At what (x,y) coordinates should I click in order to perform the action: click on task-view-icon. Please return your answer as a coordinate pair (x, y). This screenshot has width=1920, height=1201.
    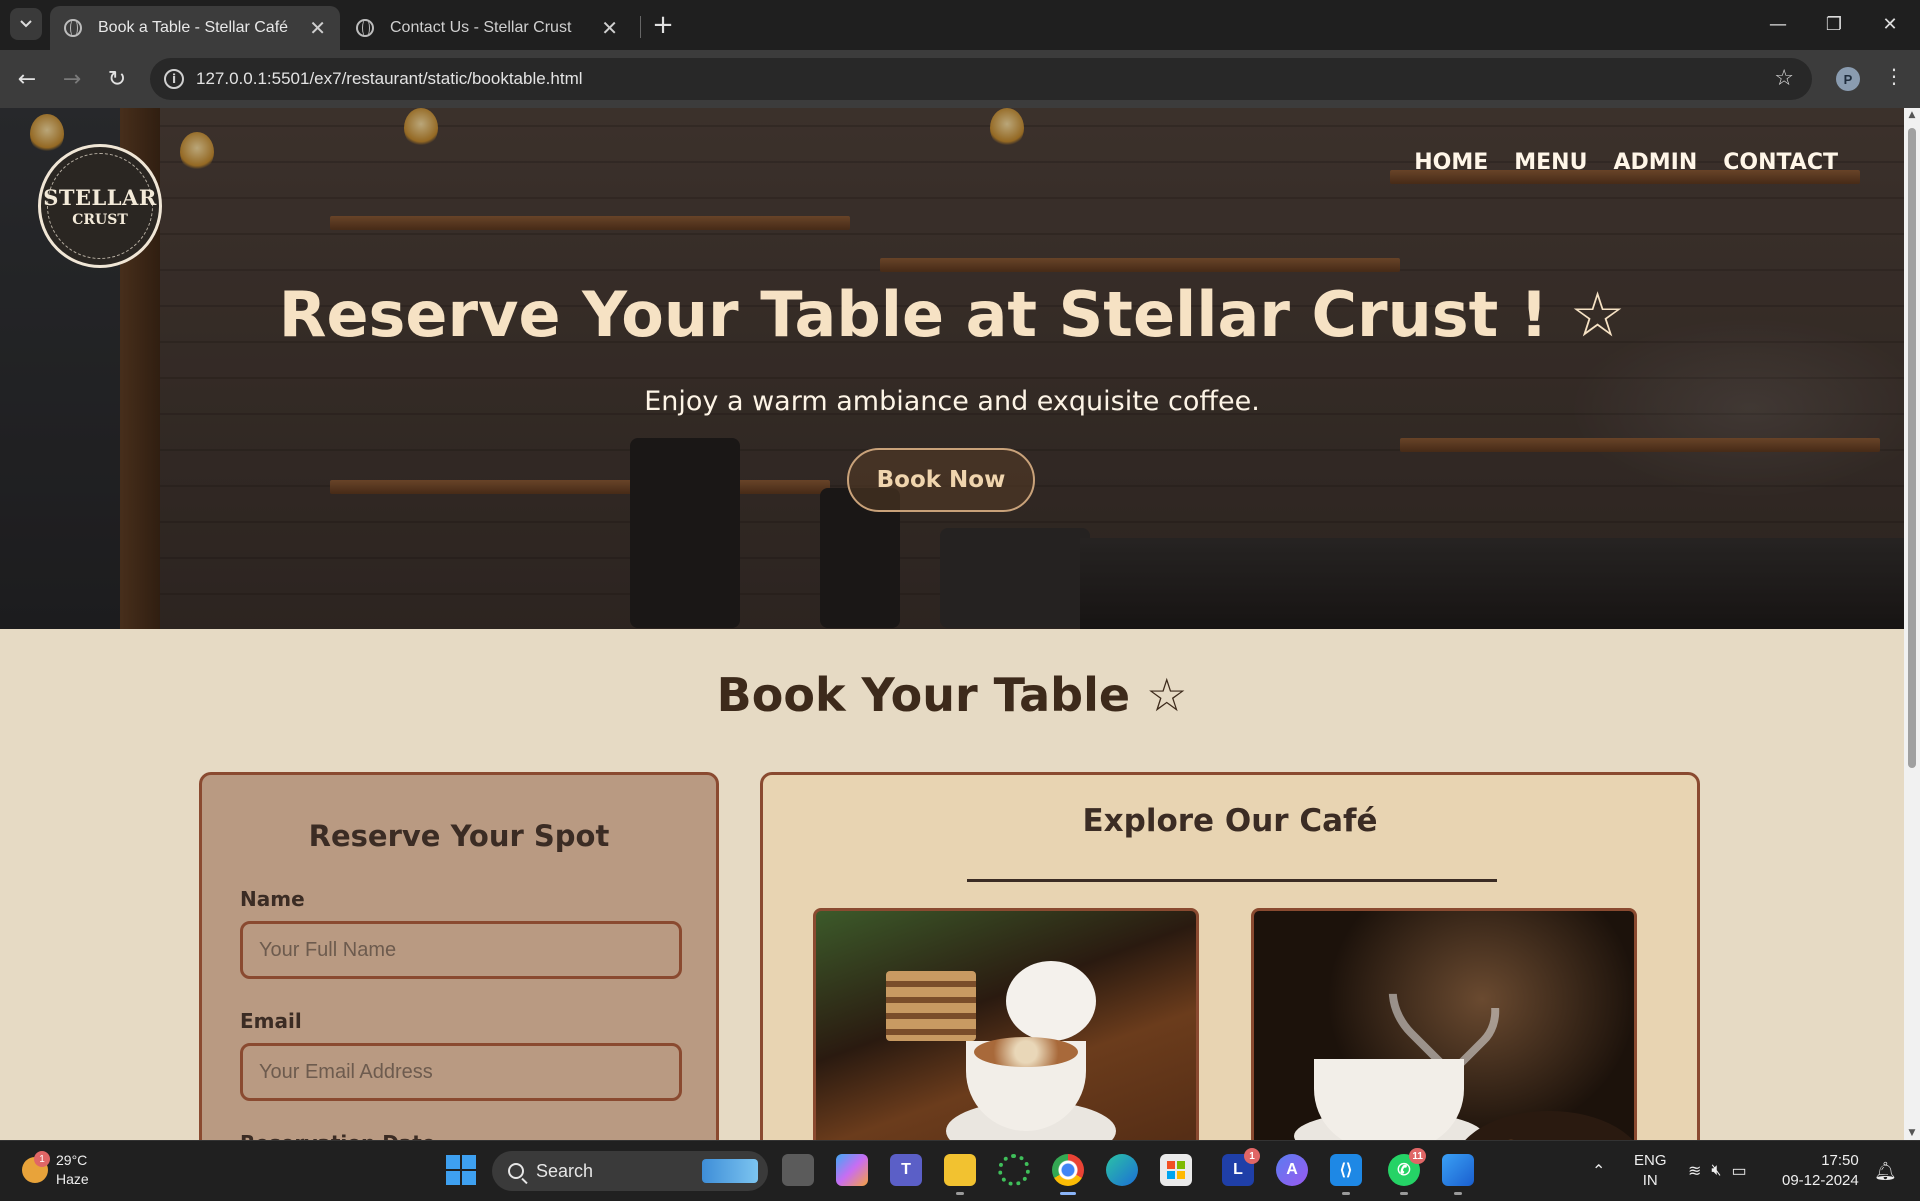
    Looking at the image, I should click on (798, 1170).